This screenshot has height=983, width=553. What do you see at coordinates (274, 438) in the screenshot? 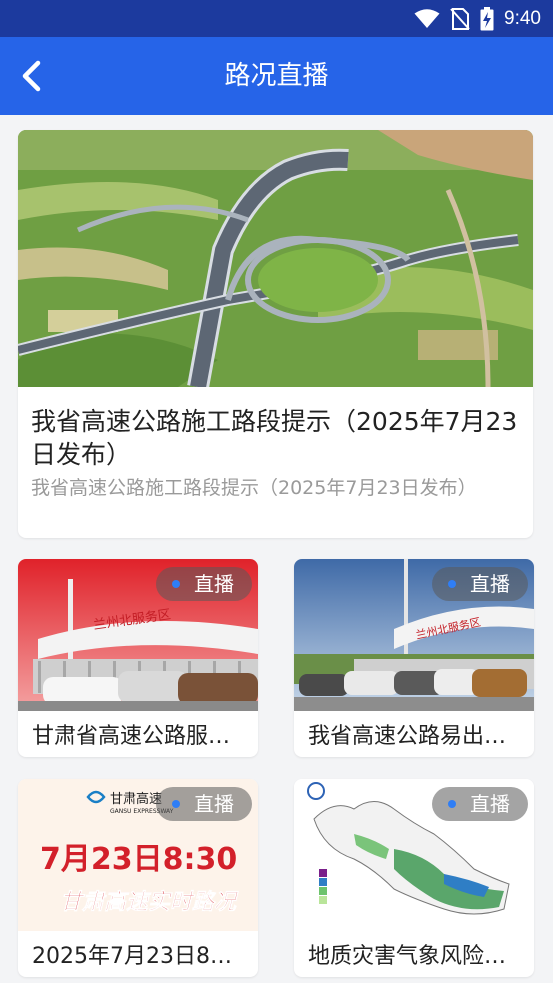
I see `featured-title: 我省高速公路施工路段提示（2025年7月23日发布）` at bounding box center [274, 438].